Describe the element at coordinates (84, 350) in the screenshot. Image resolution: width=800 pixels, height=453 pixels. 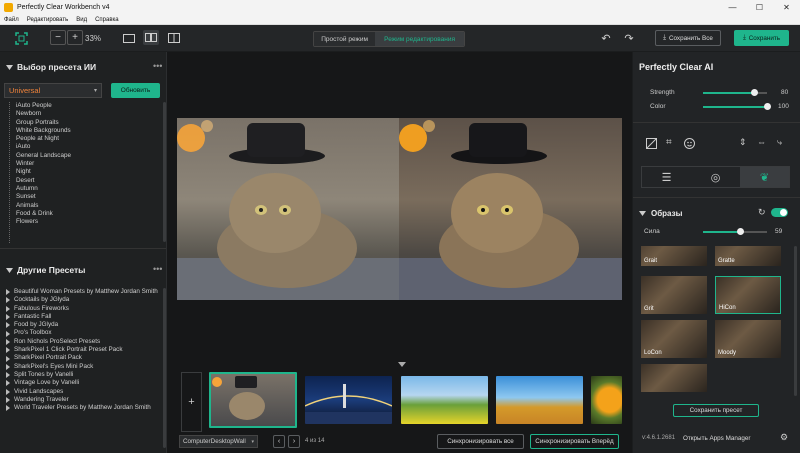
I see `list-item: SharkPixel 1 Click Portrait Preset Pack` at that location.